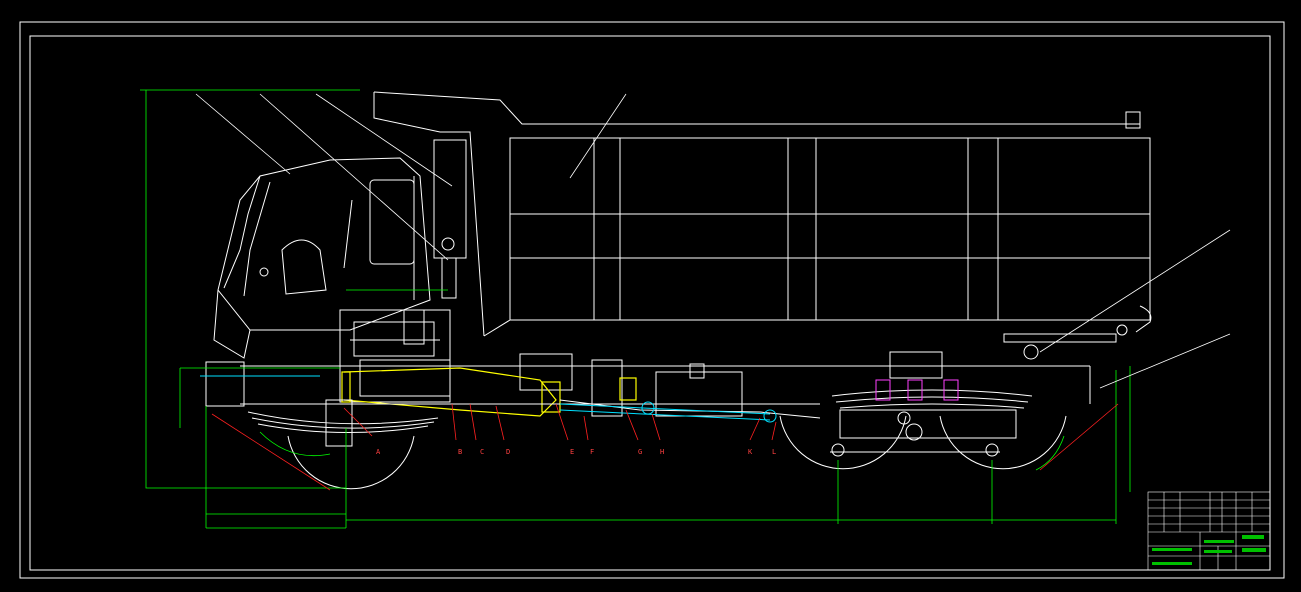 The width and height of the screenshot is (1301, 592). What do you see at coordinates (508, 452) in the screenshot?
I see `label-D: D` at bounding box center [508, 452].